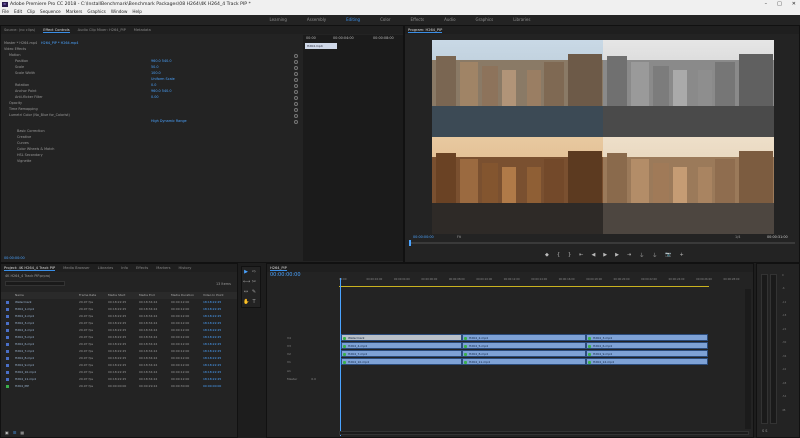 Image resolution: width=800 pixels, height=438 pixels. I want to click on extract-icon: ⏚, so click(654, 255).